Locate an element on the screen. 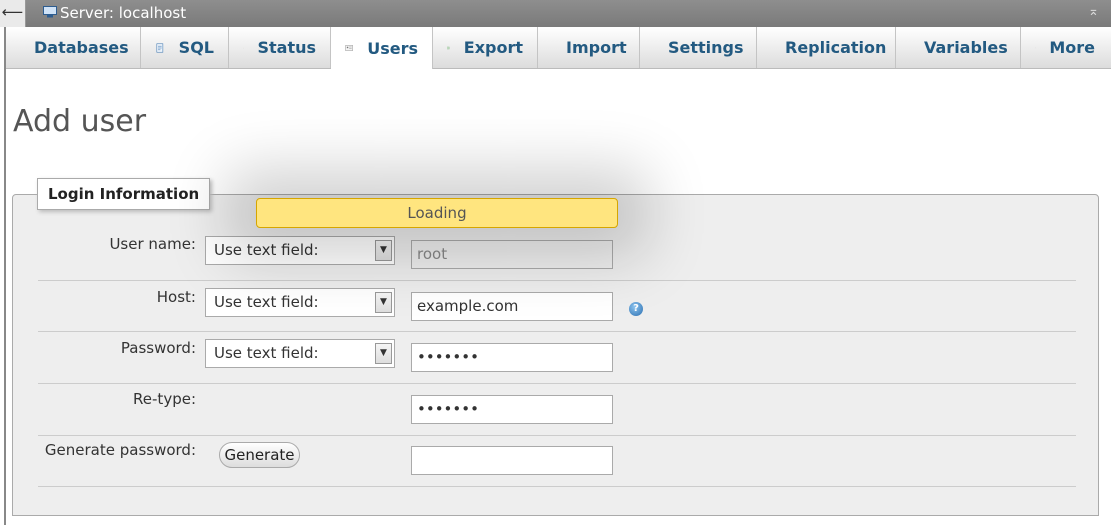 The height and width of the screenshot is (525, 1111). tab-label: SQL is located at coordinates (196, 47).